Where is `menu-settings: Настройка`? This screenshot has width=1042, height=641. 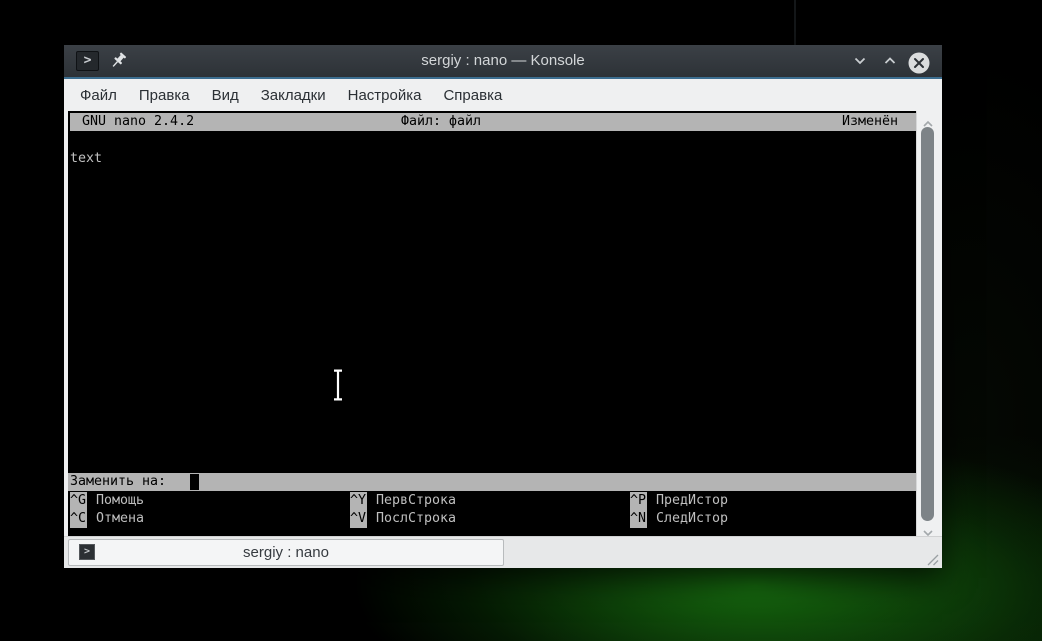 menu-settings: Настройка is located at coordinates (385, 95).